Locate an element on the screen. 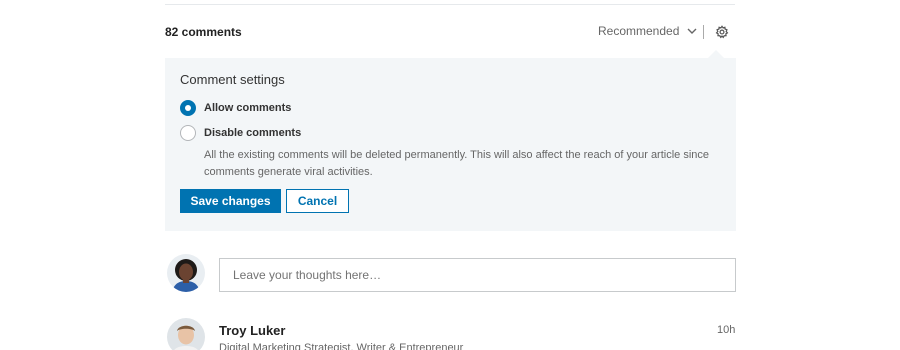 The width and height of the screenshot is (900, 350). comment-timestamp: 10h is located at coordinates (726, 330).